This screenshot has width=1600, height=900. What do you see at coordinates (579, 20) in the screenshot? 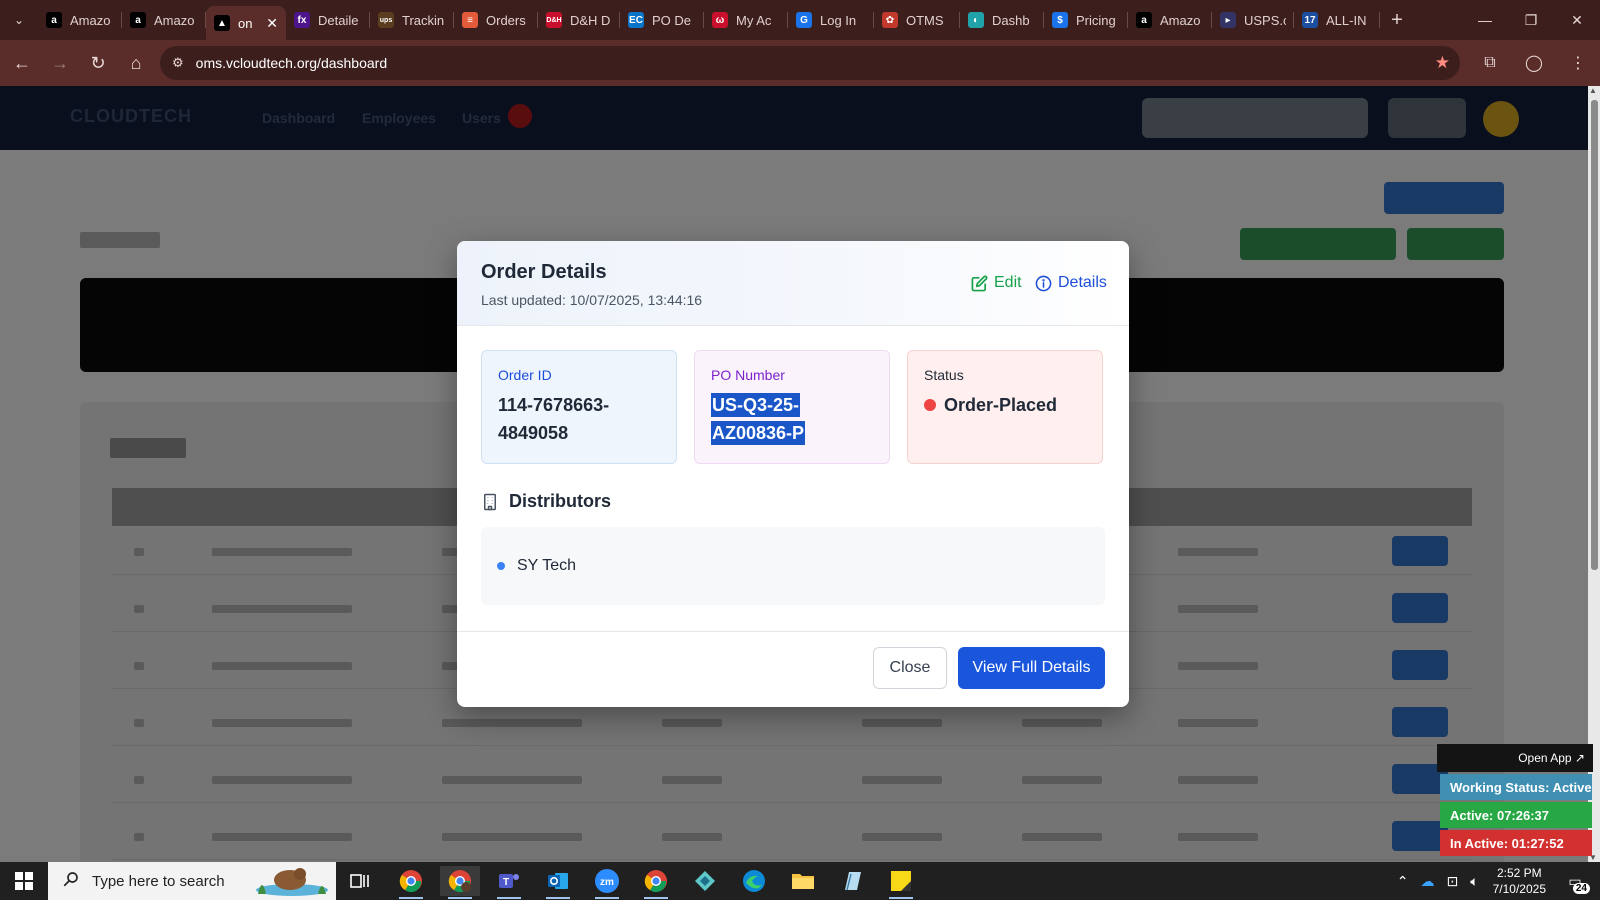
I see `tab-6: D&H D&H D` at bounding box center [579, 20].